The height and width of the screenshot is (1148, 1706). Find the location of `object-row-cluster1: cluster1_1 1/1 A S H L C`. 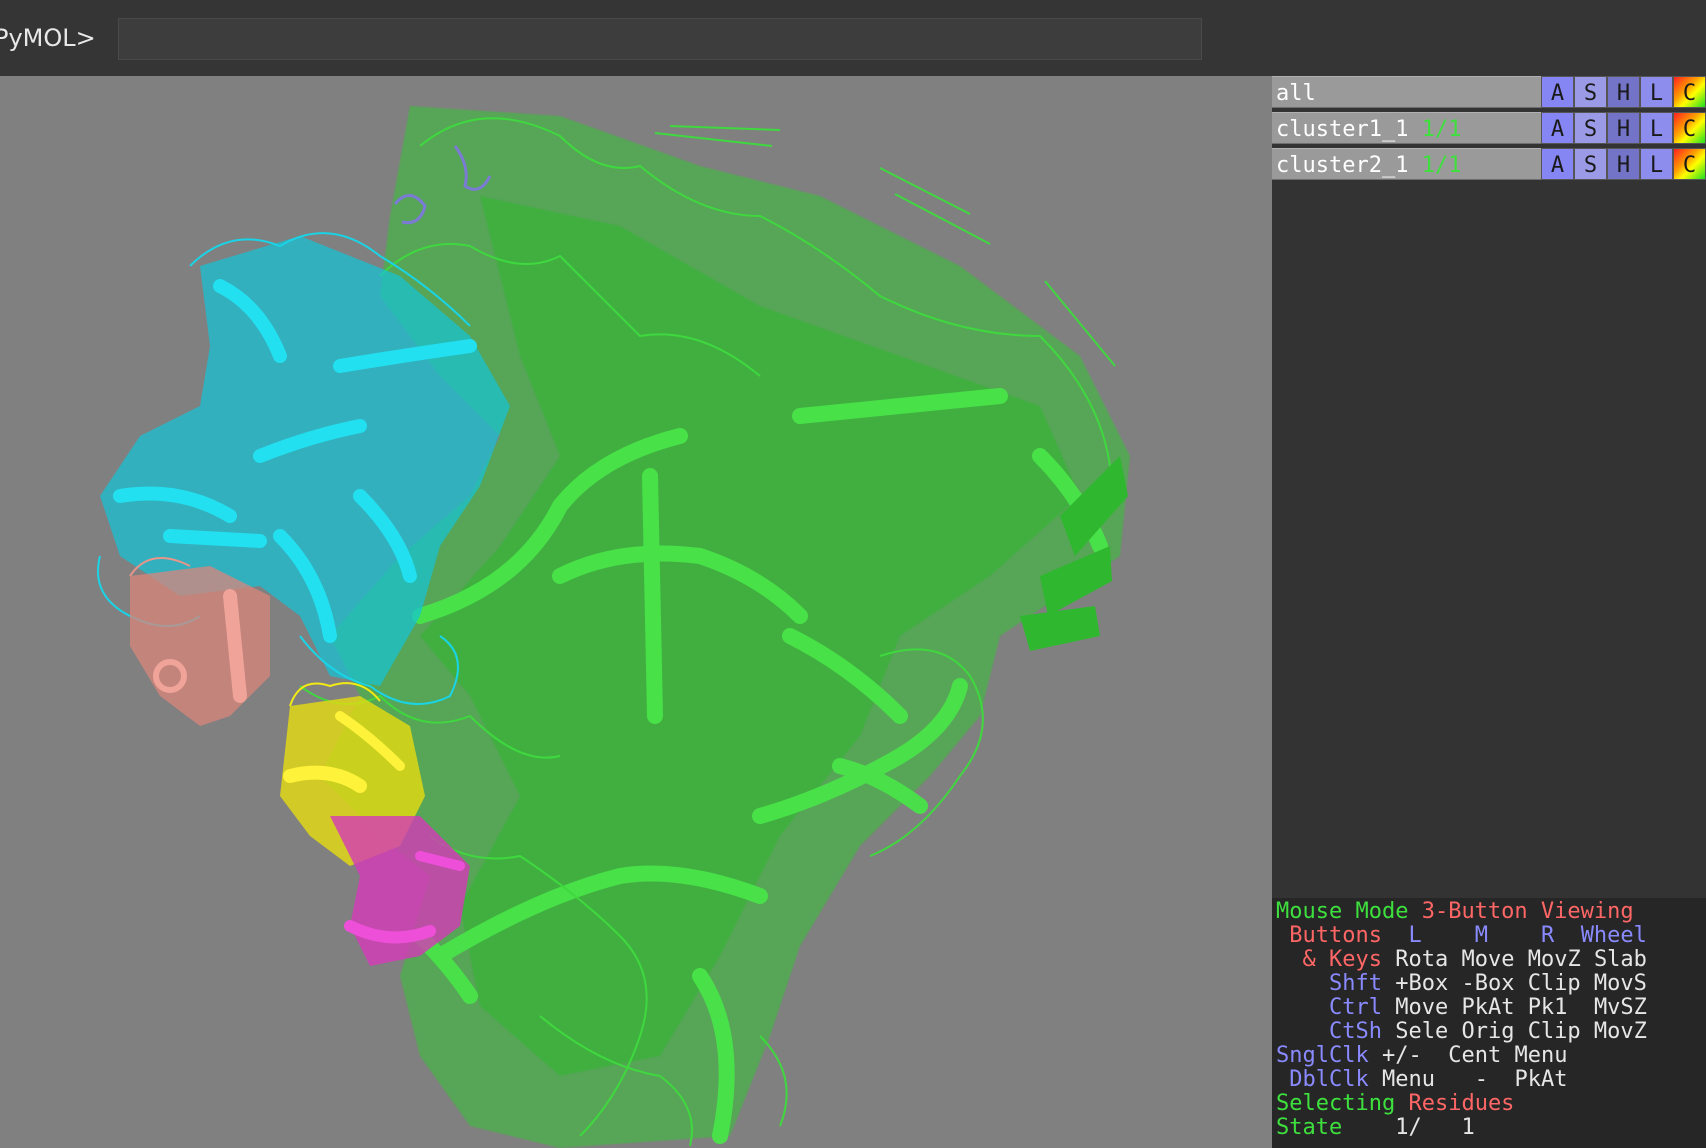

object-row-cluster1: cluster1_1 1/1 A S H L C is located at coordinates (1489, 129).